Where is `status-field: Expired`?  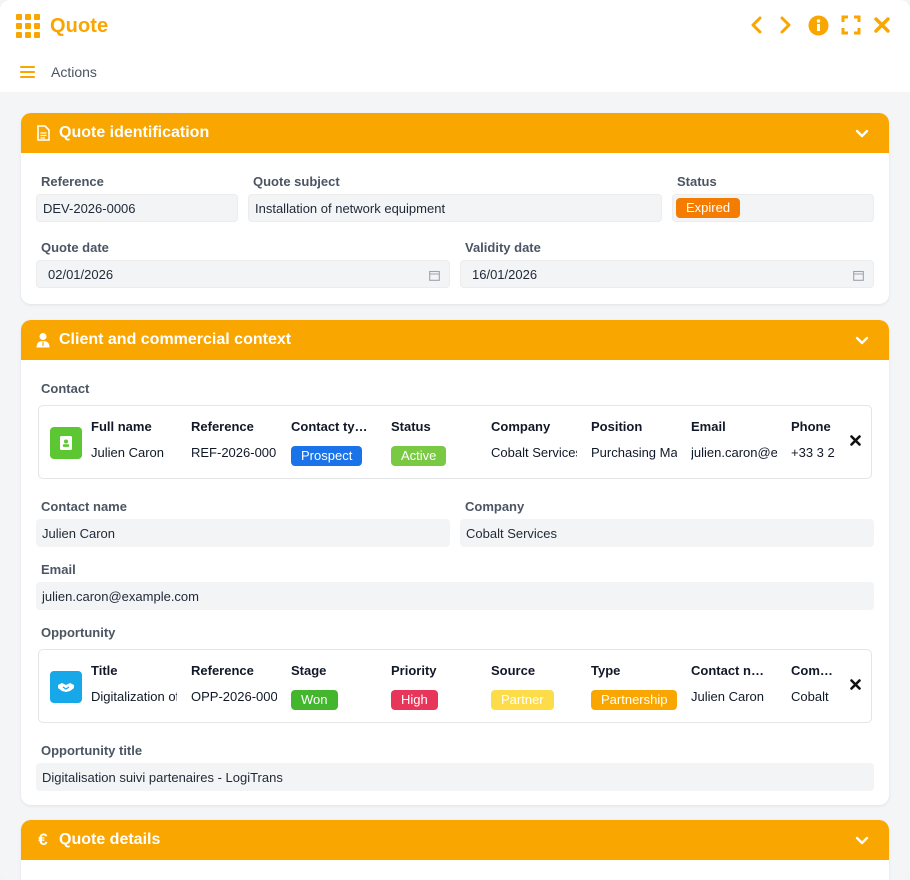 status-field: Expired is located at coordinates (773, 208).